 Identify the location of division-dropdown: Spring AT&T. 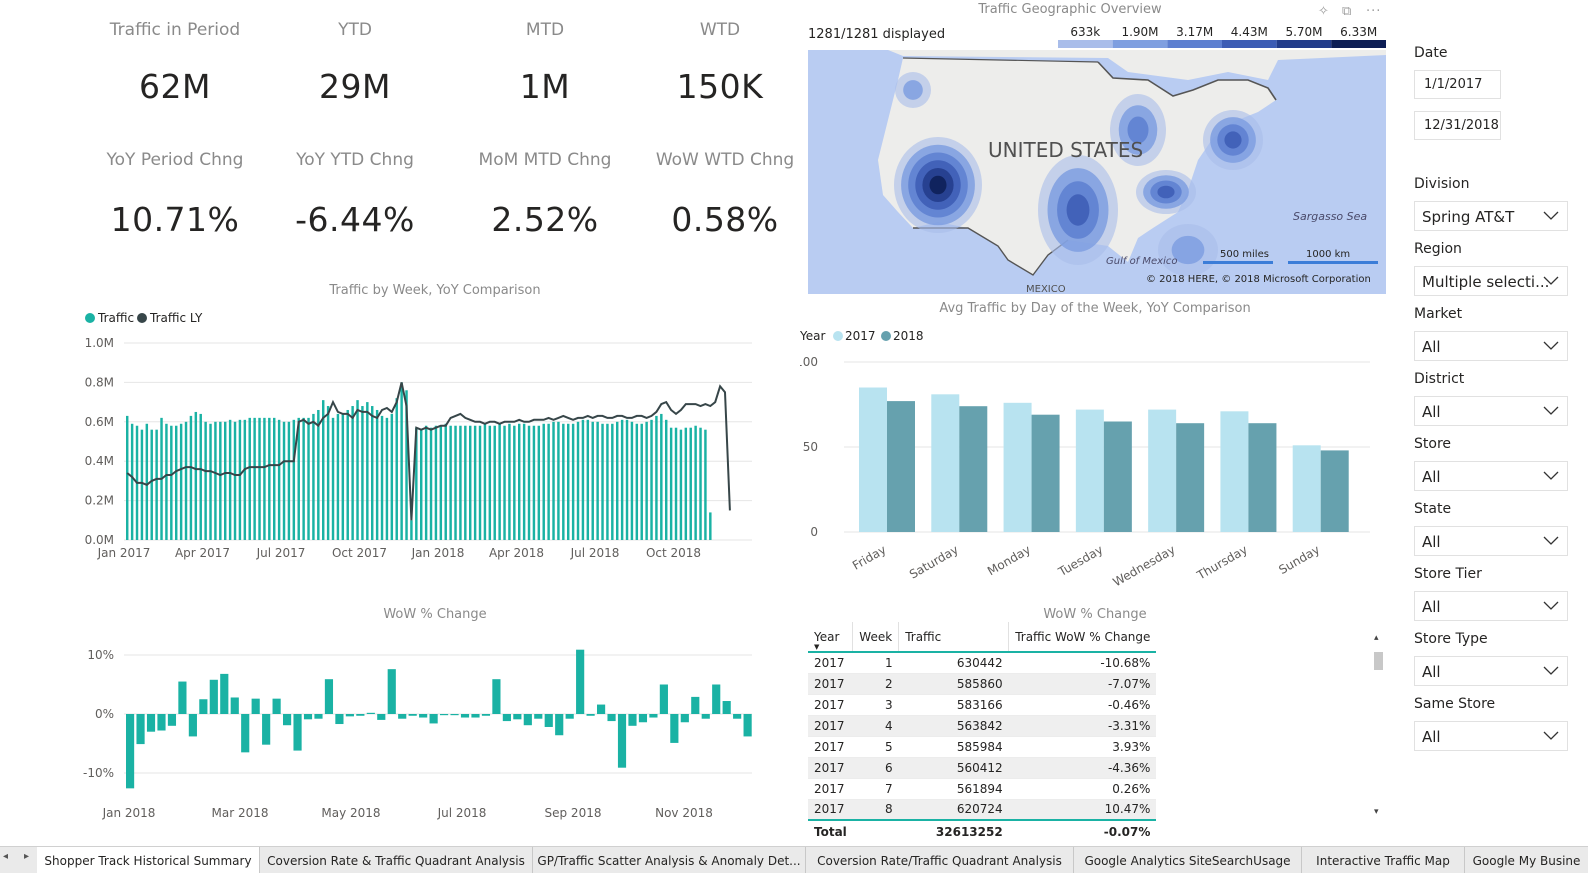
(1491, 216).